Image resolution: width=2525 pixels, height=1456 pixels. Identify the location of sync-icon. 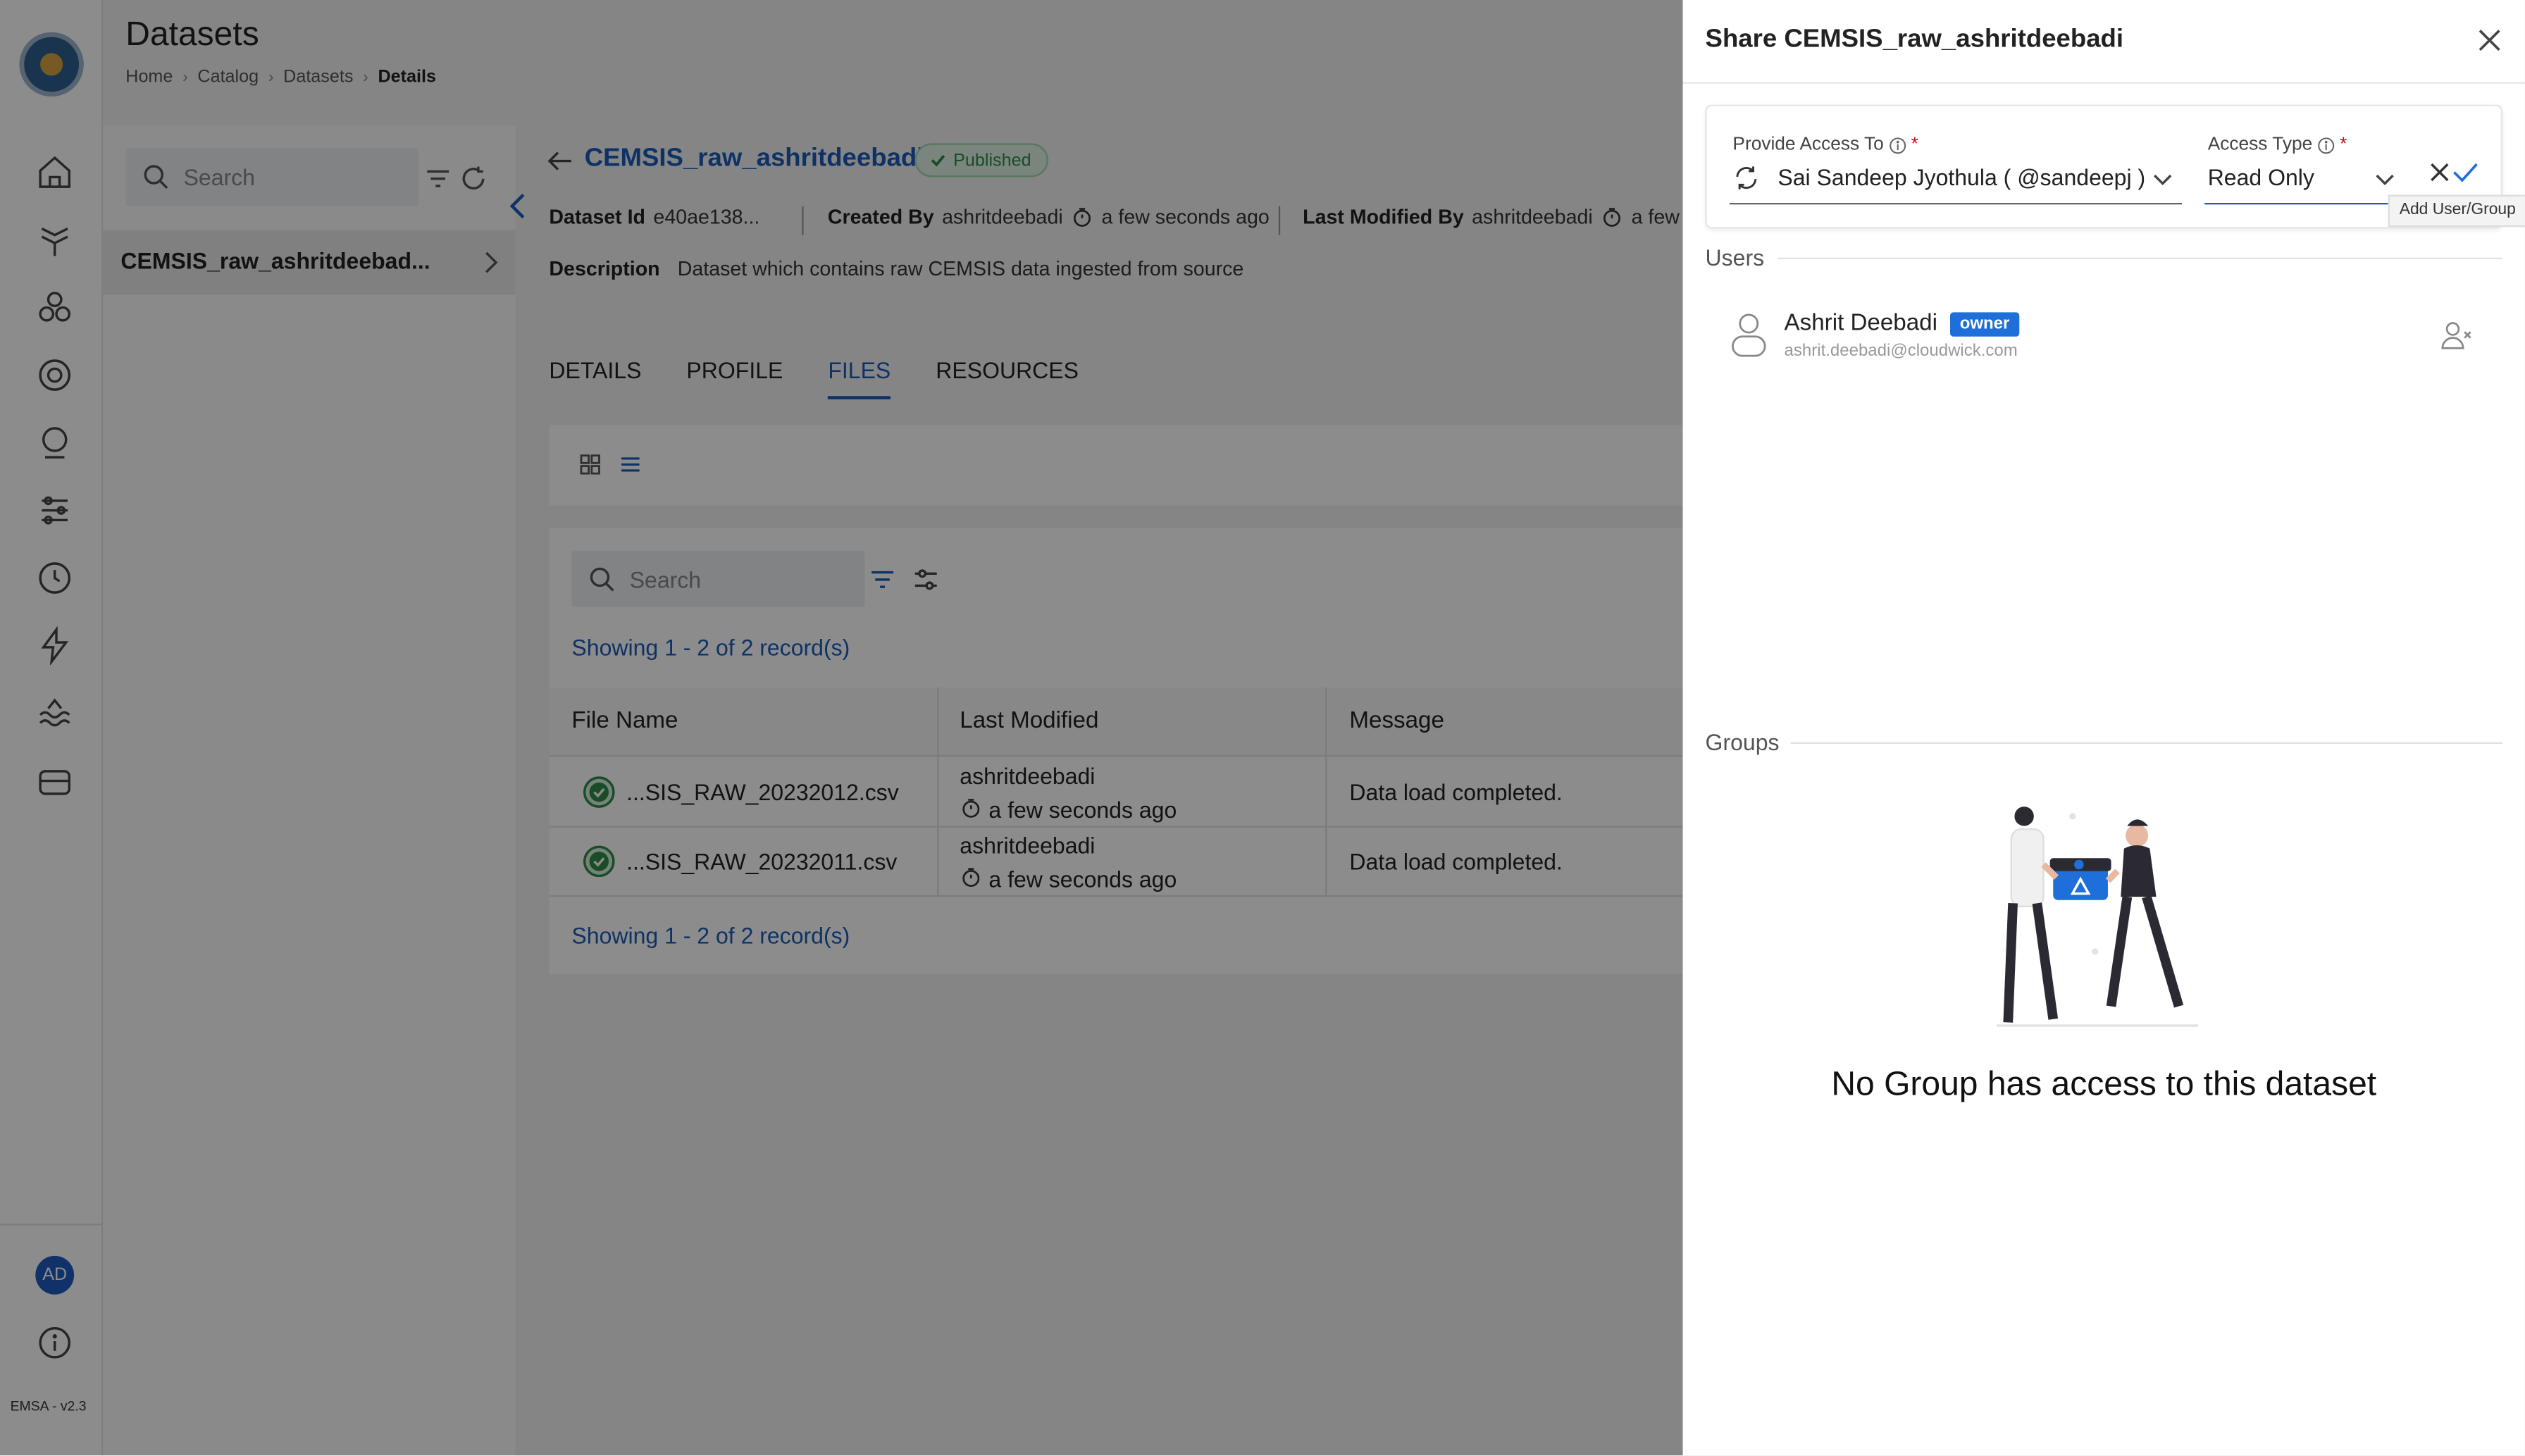
(1746, 178).